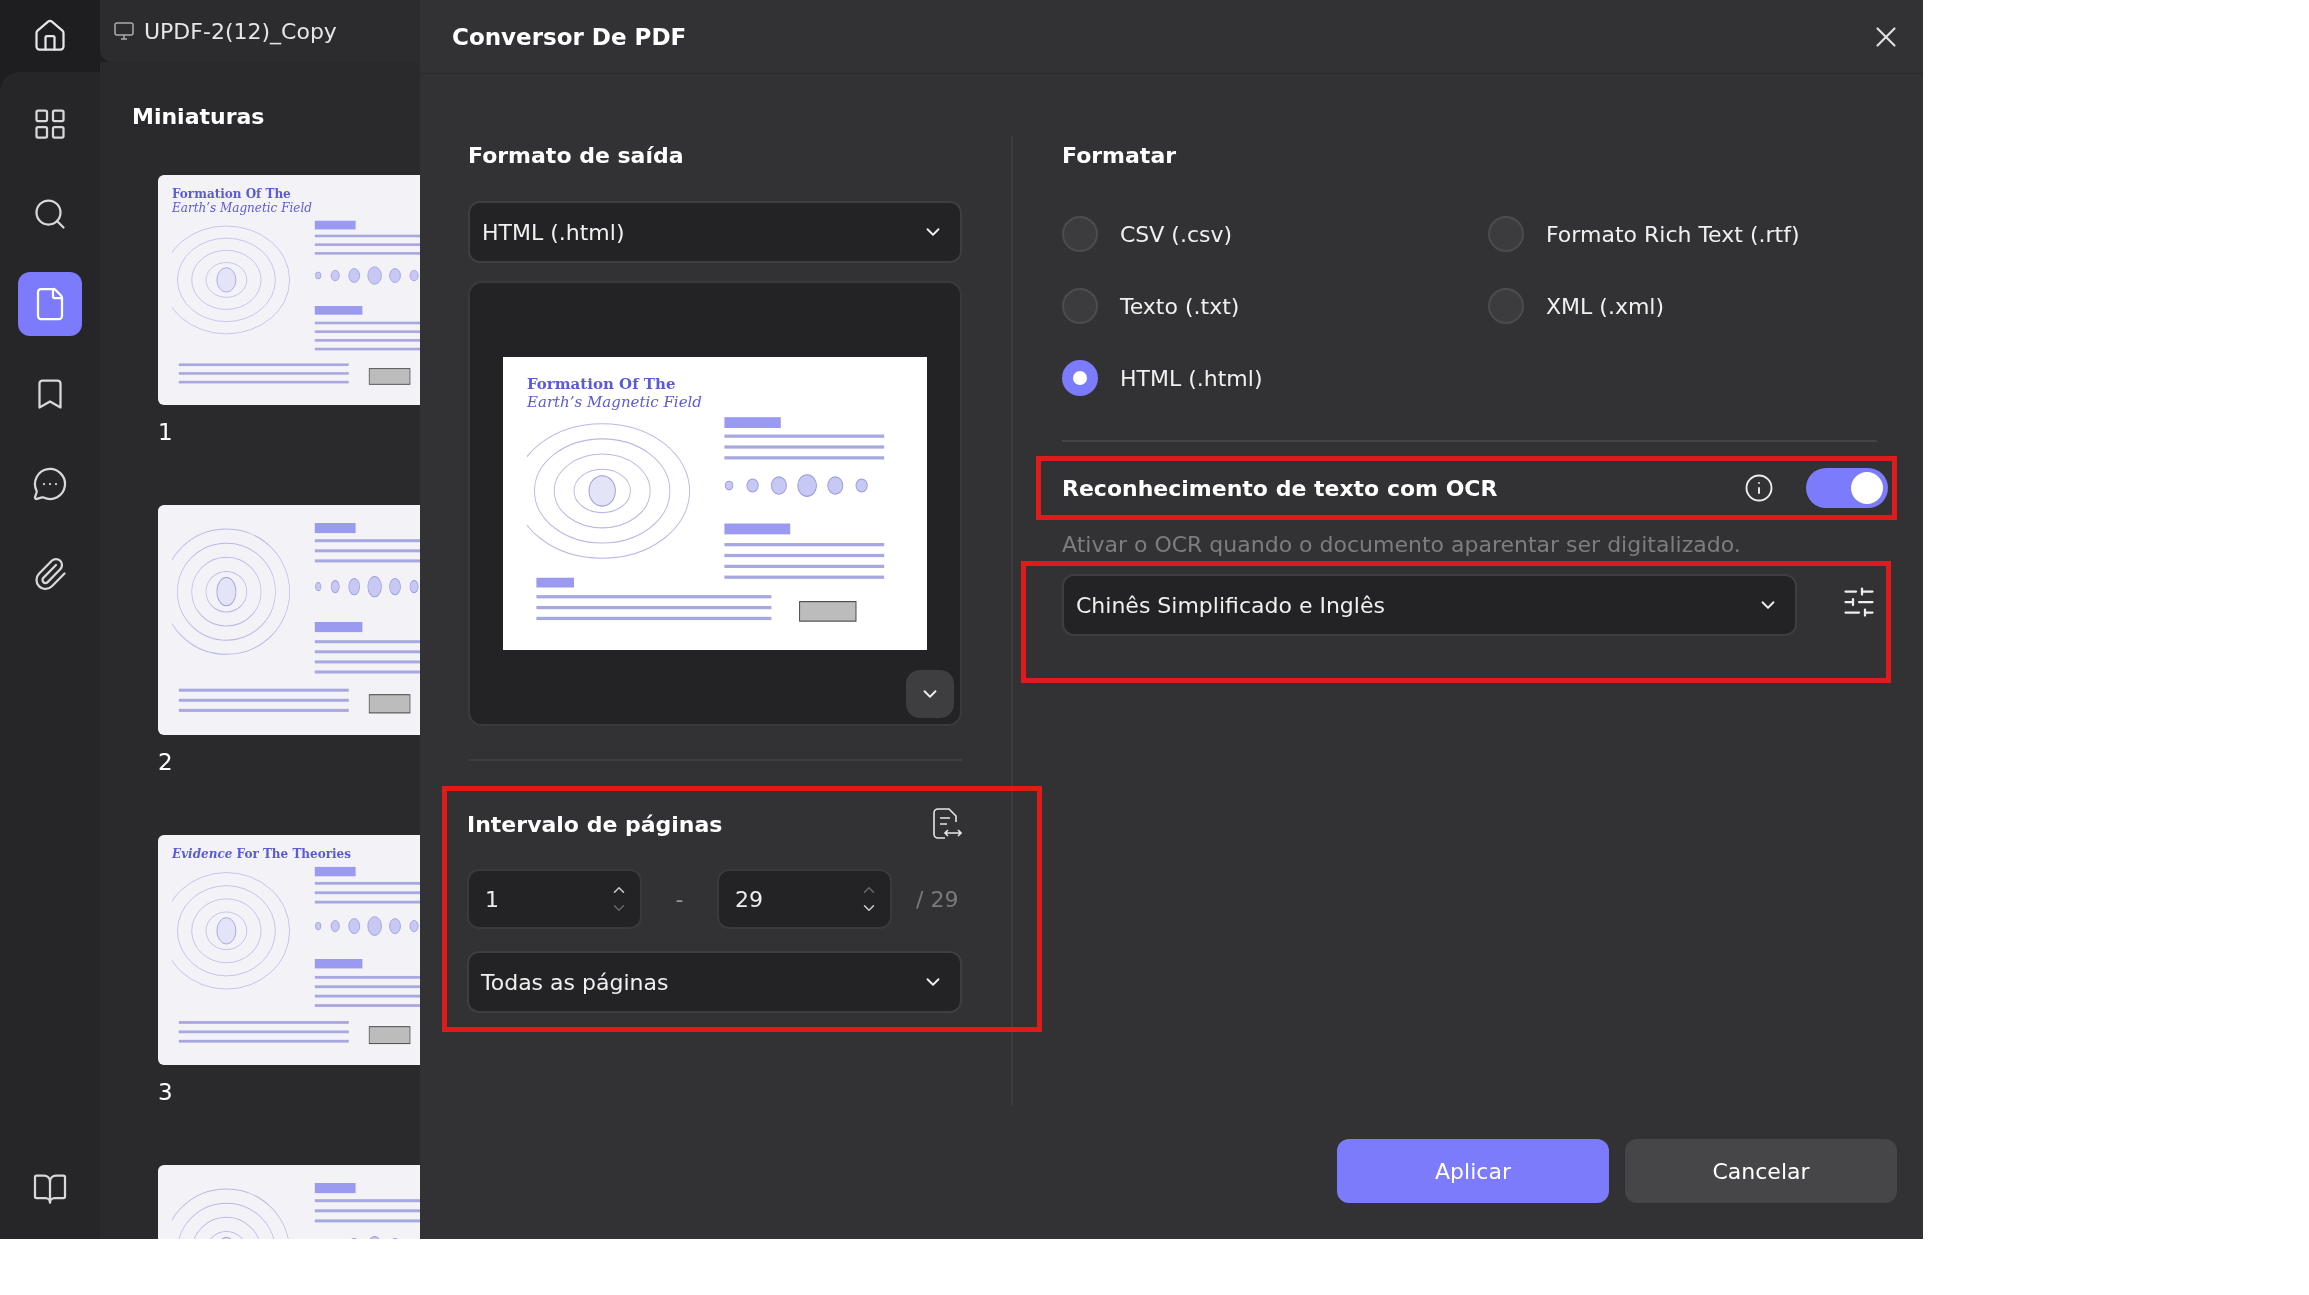  What do you see at coordinates (525, 899) in the screenshot?
I see `start-page-field: 1` at bounding box center [525, 899].